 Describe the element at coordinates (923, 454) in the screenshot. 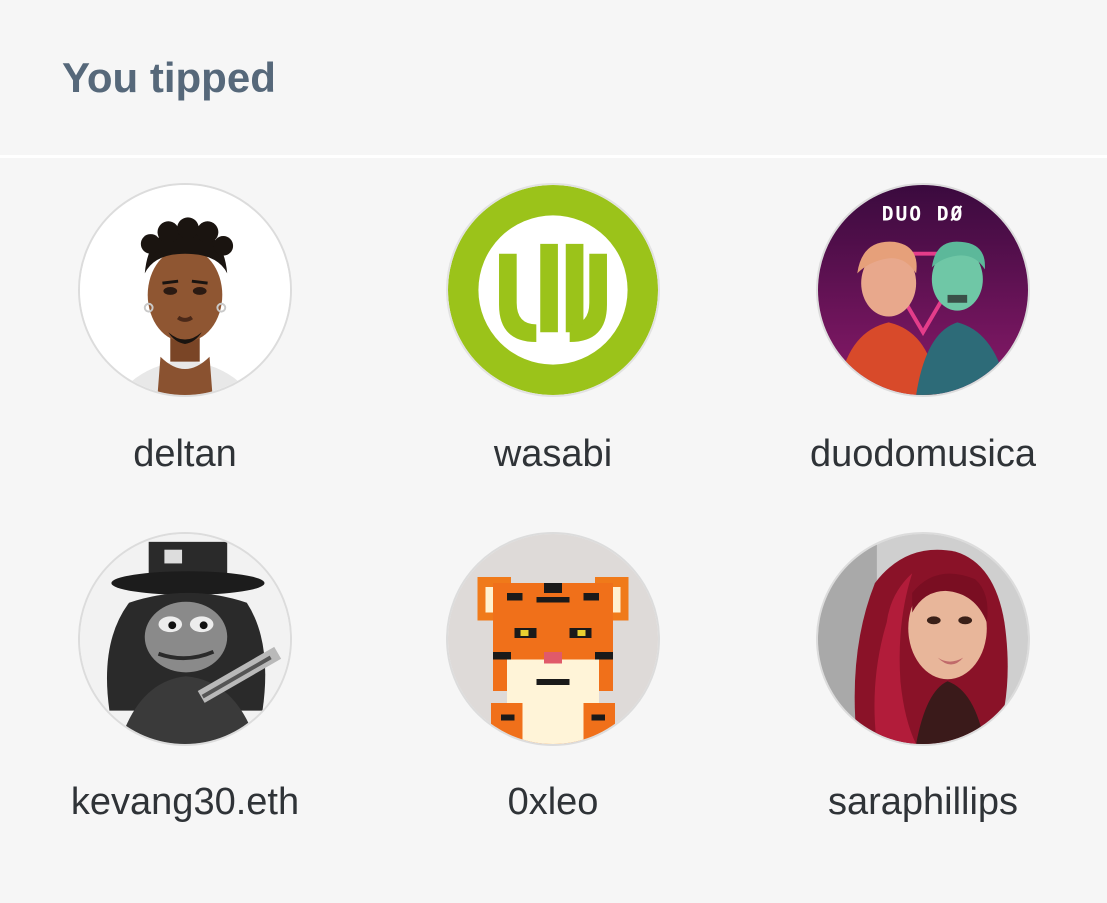

I see `user-name: duodomusica` at that location.